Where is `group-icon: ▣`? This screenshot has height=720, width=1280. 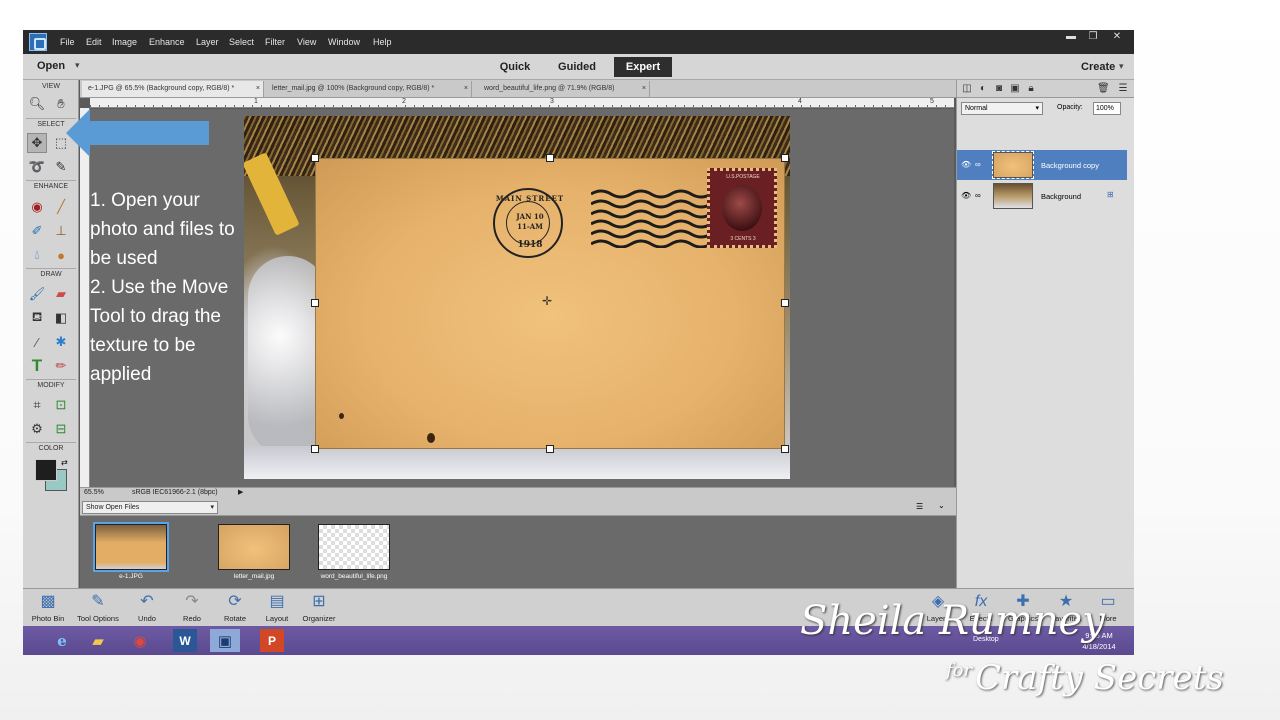 group-icon: ▣ is located at coordinates (1015, 89).